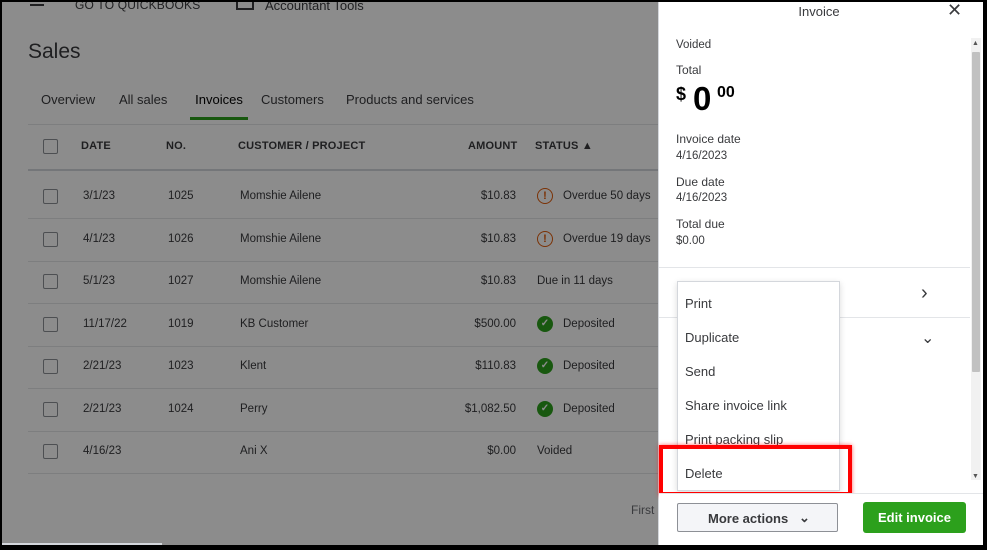 Image resolution: width=987 pixels, height=550 pixels. I want to click on total-due-value: $0.00, so click(690, 241).